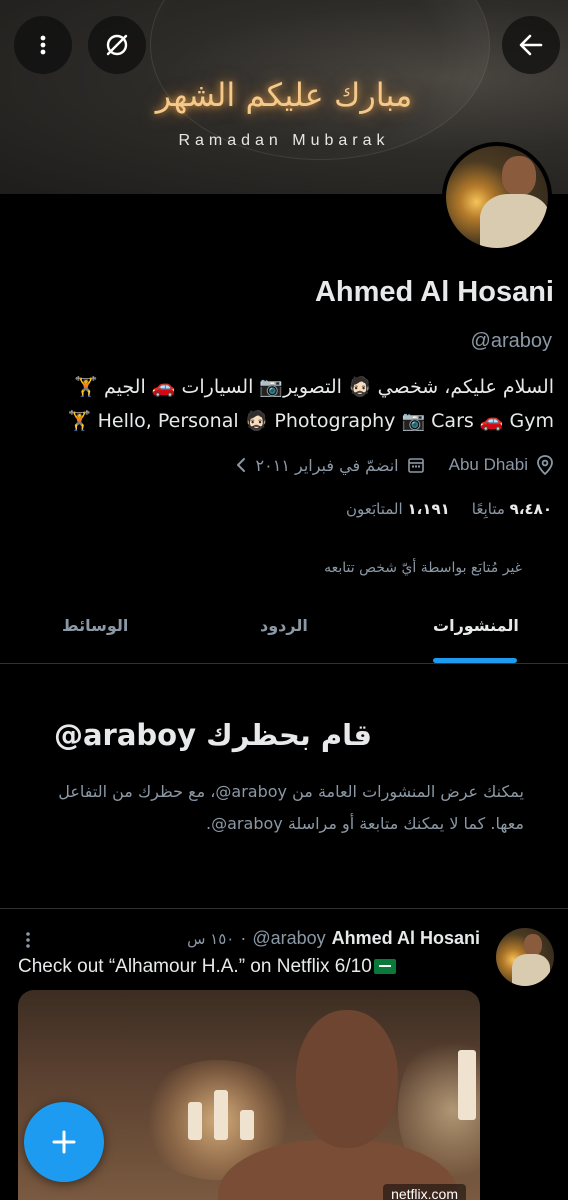 Image resolution: width=568 pixels, height=1200 pixels. What do you see at coordinates (347, 1079) in the screenshot?
I see `person-head` at bounding box center [347, 1079].